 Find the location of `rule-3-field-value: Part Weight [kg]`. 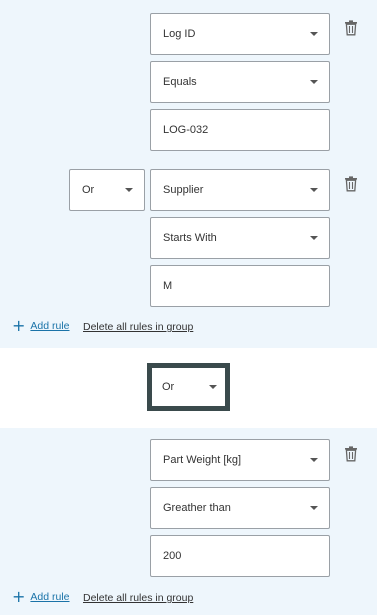

rule-3-field-value: Part Weight [kg] is located at coordinates (202, 460).